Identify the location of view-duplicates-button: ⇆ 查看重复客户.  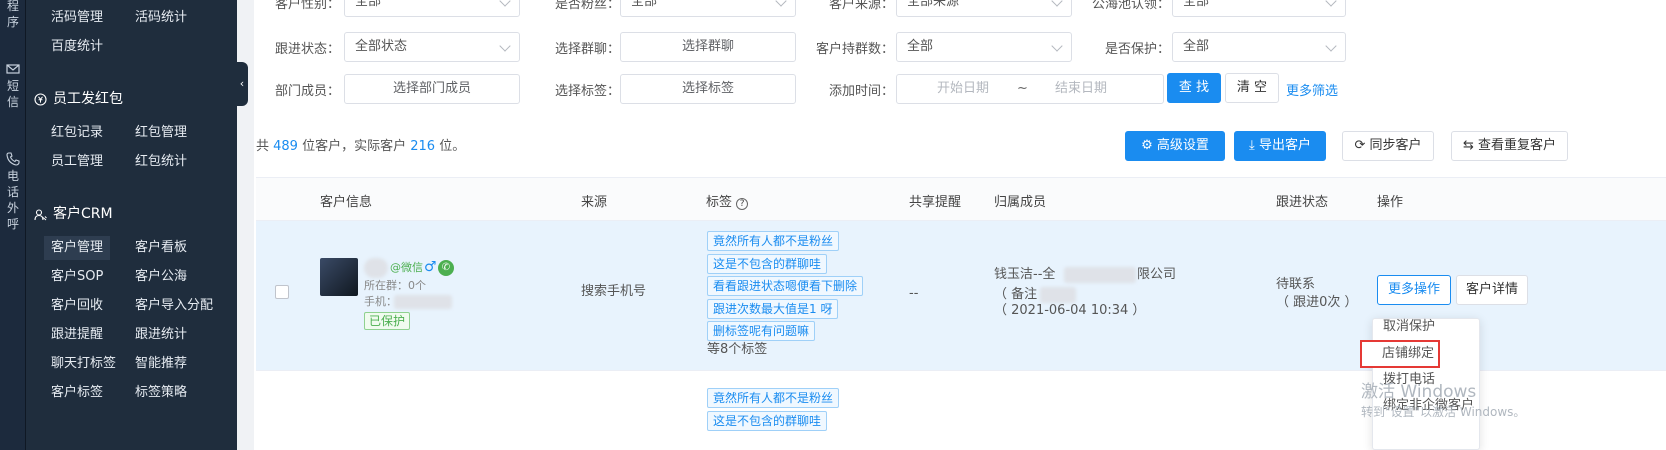
(1509, 146).